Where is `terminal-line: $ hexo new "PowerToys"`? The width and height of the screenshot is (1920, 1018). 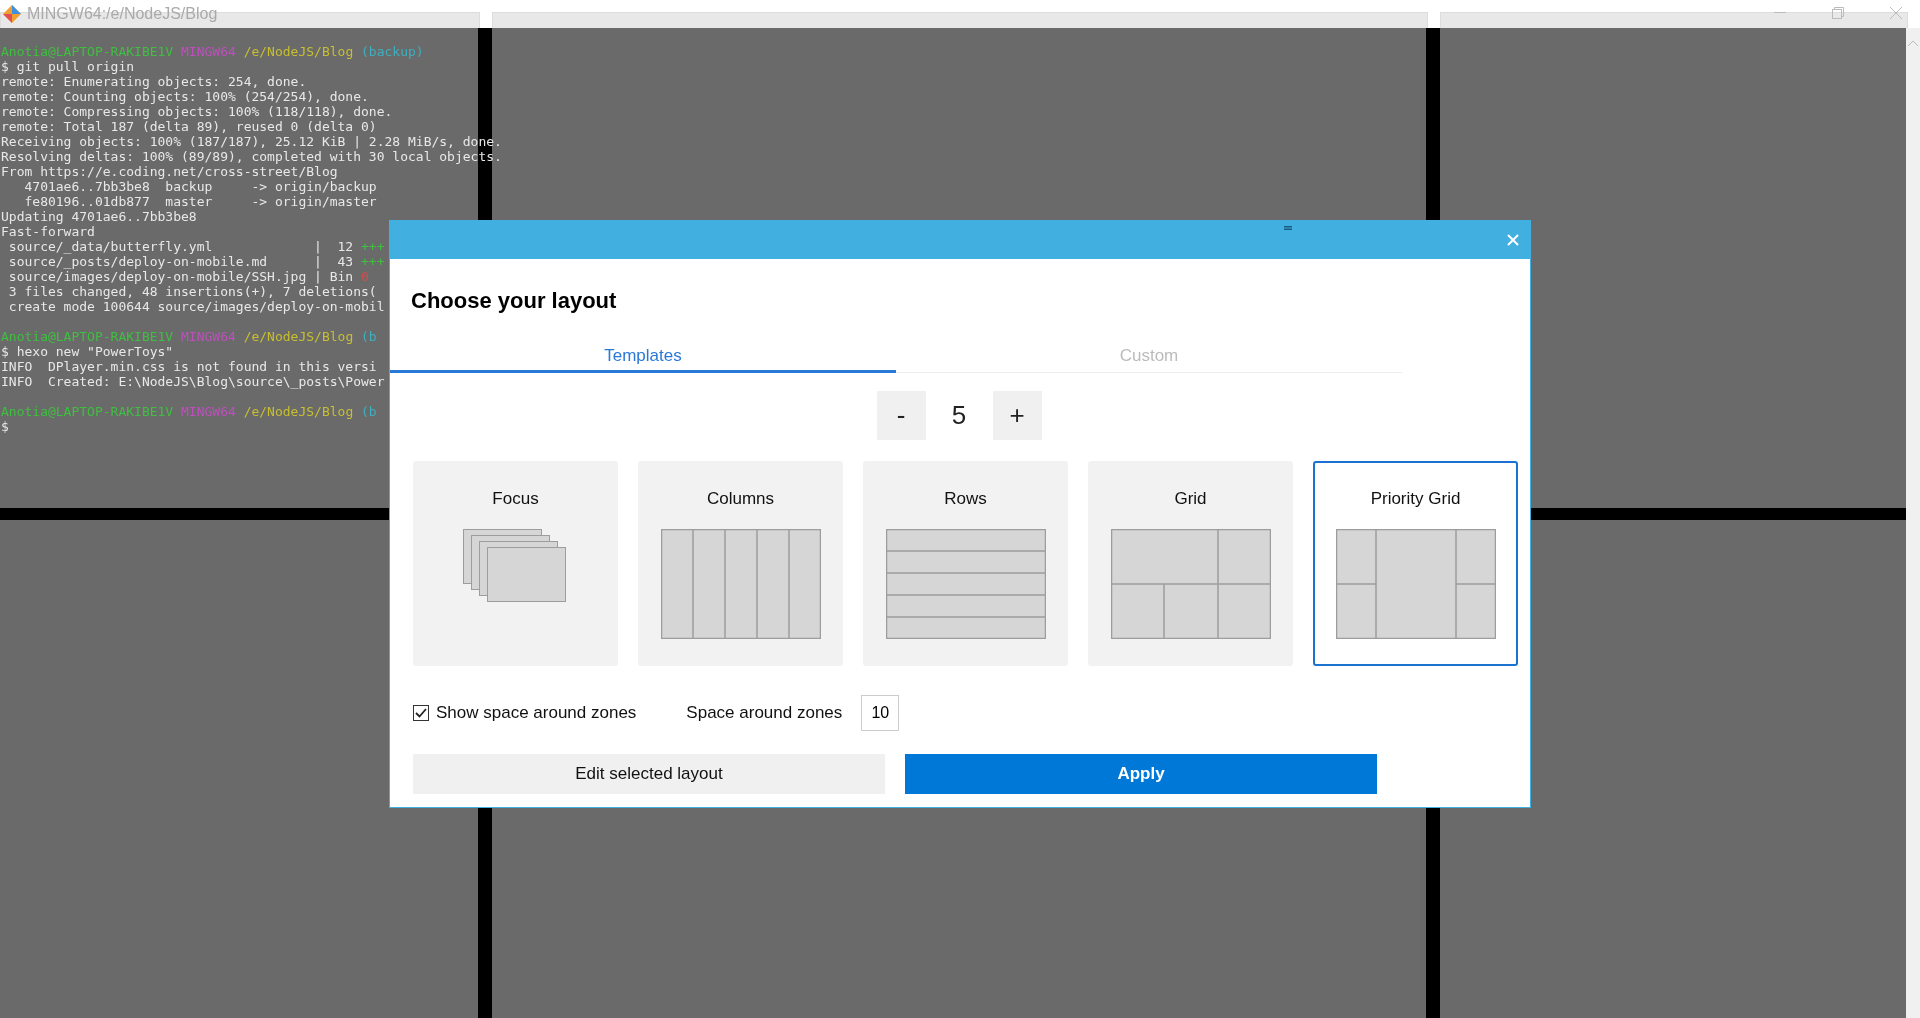
terminal-line: $ hexo new "PowerToys" is located at coordinates (87, 351).